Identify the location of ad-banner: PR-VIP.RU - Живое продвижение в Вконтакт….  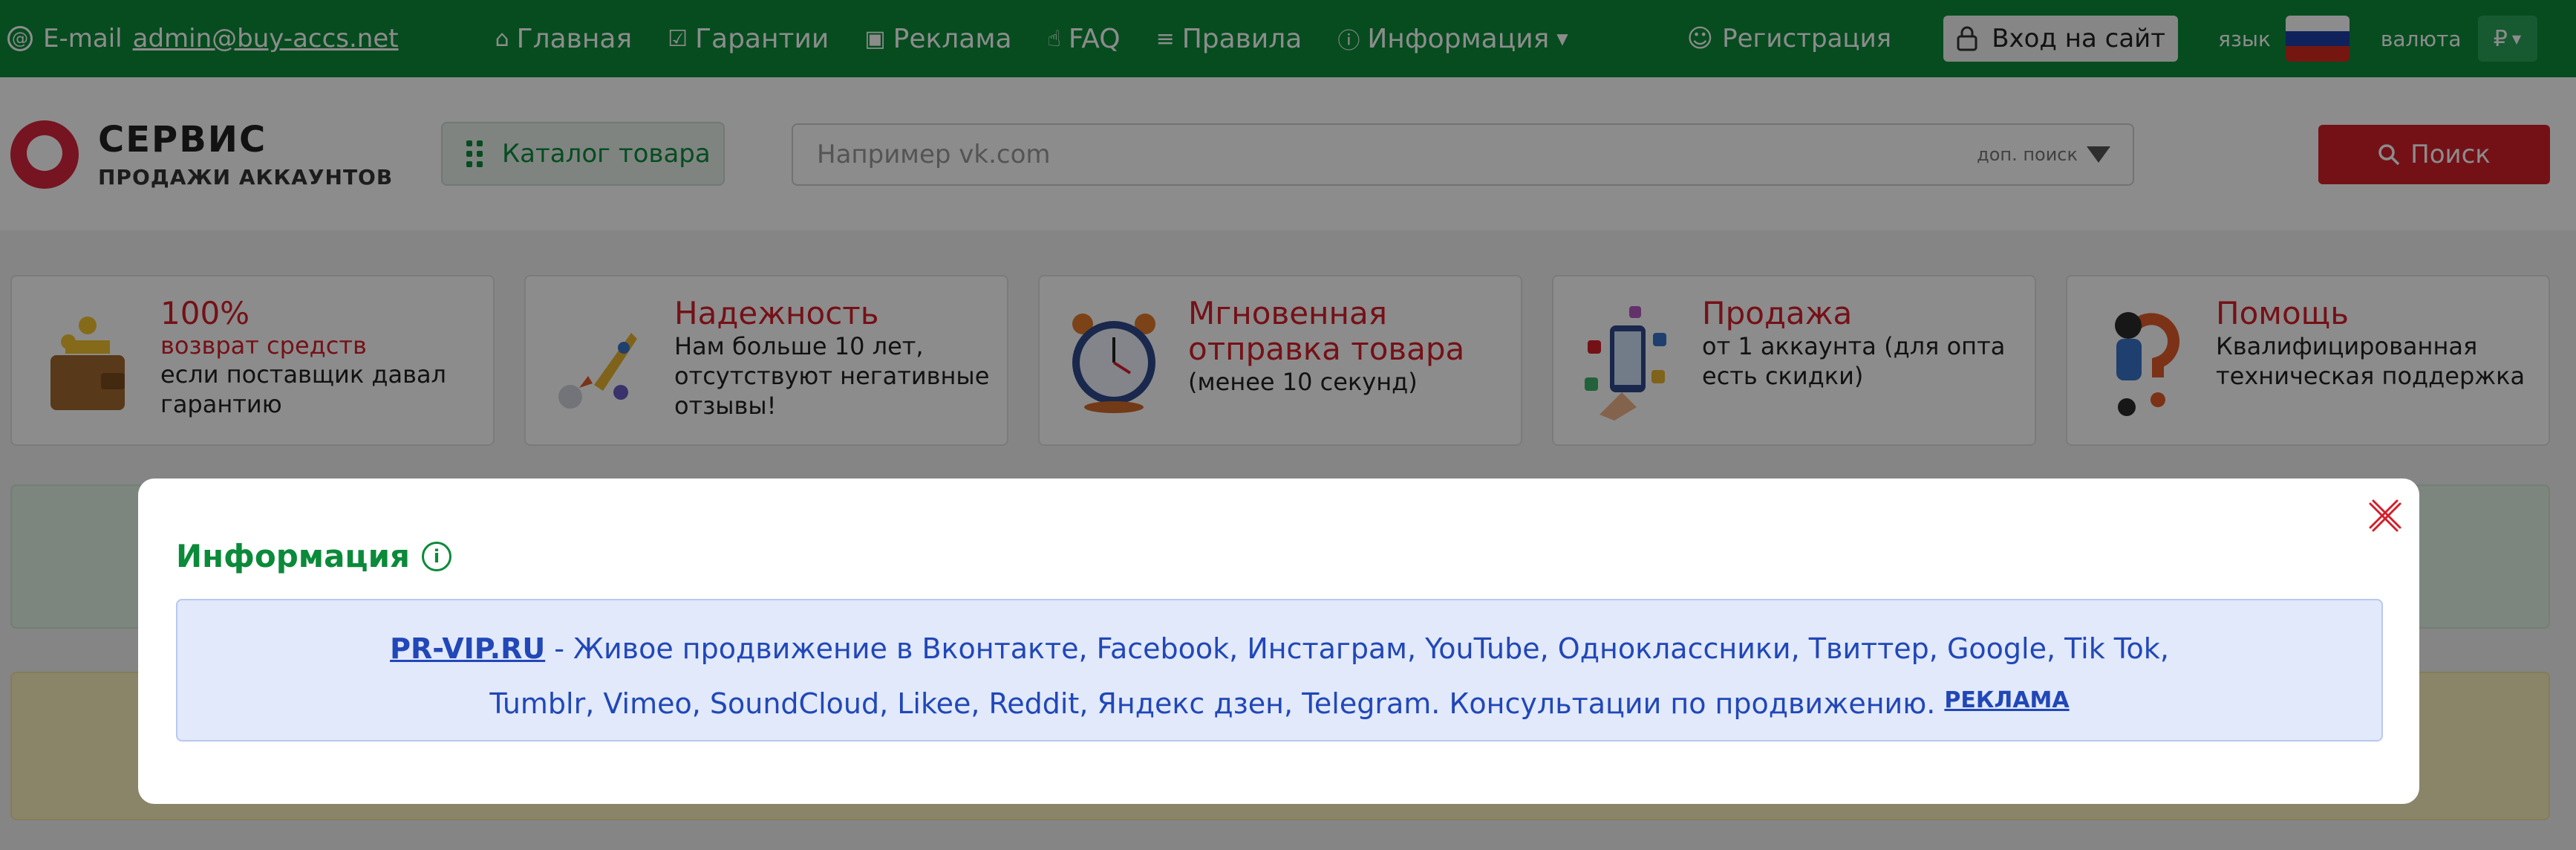
(1279, 671).